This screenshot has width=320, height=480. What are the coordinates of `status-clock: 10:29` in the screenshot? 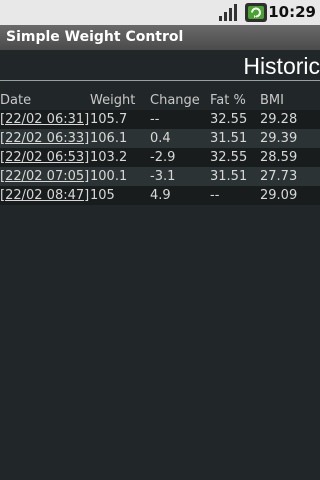 It's located at (292, 12).